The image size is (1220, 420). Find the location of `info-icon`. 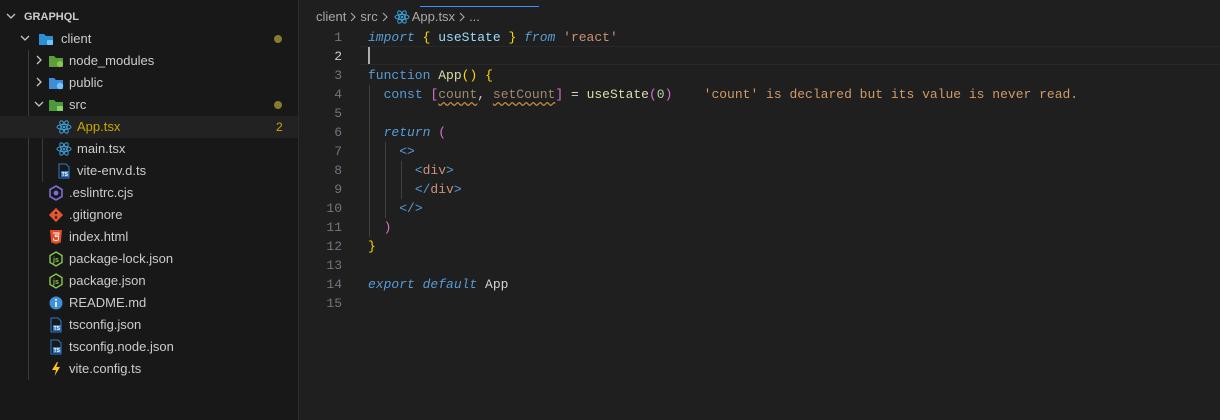

info-icon is located at coordinates (56, 303).